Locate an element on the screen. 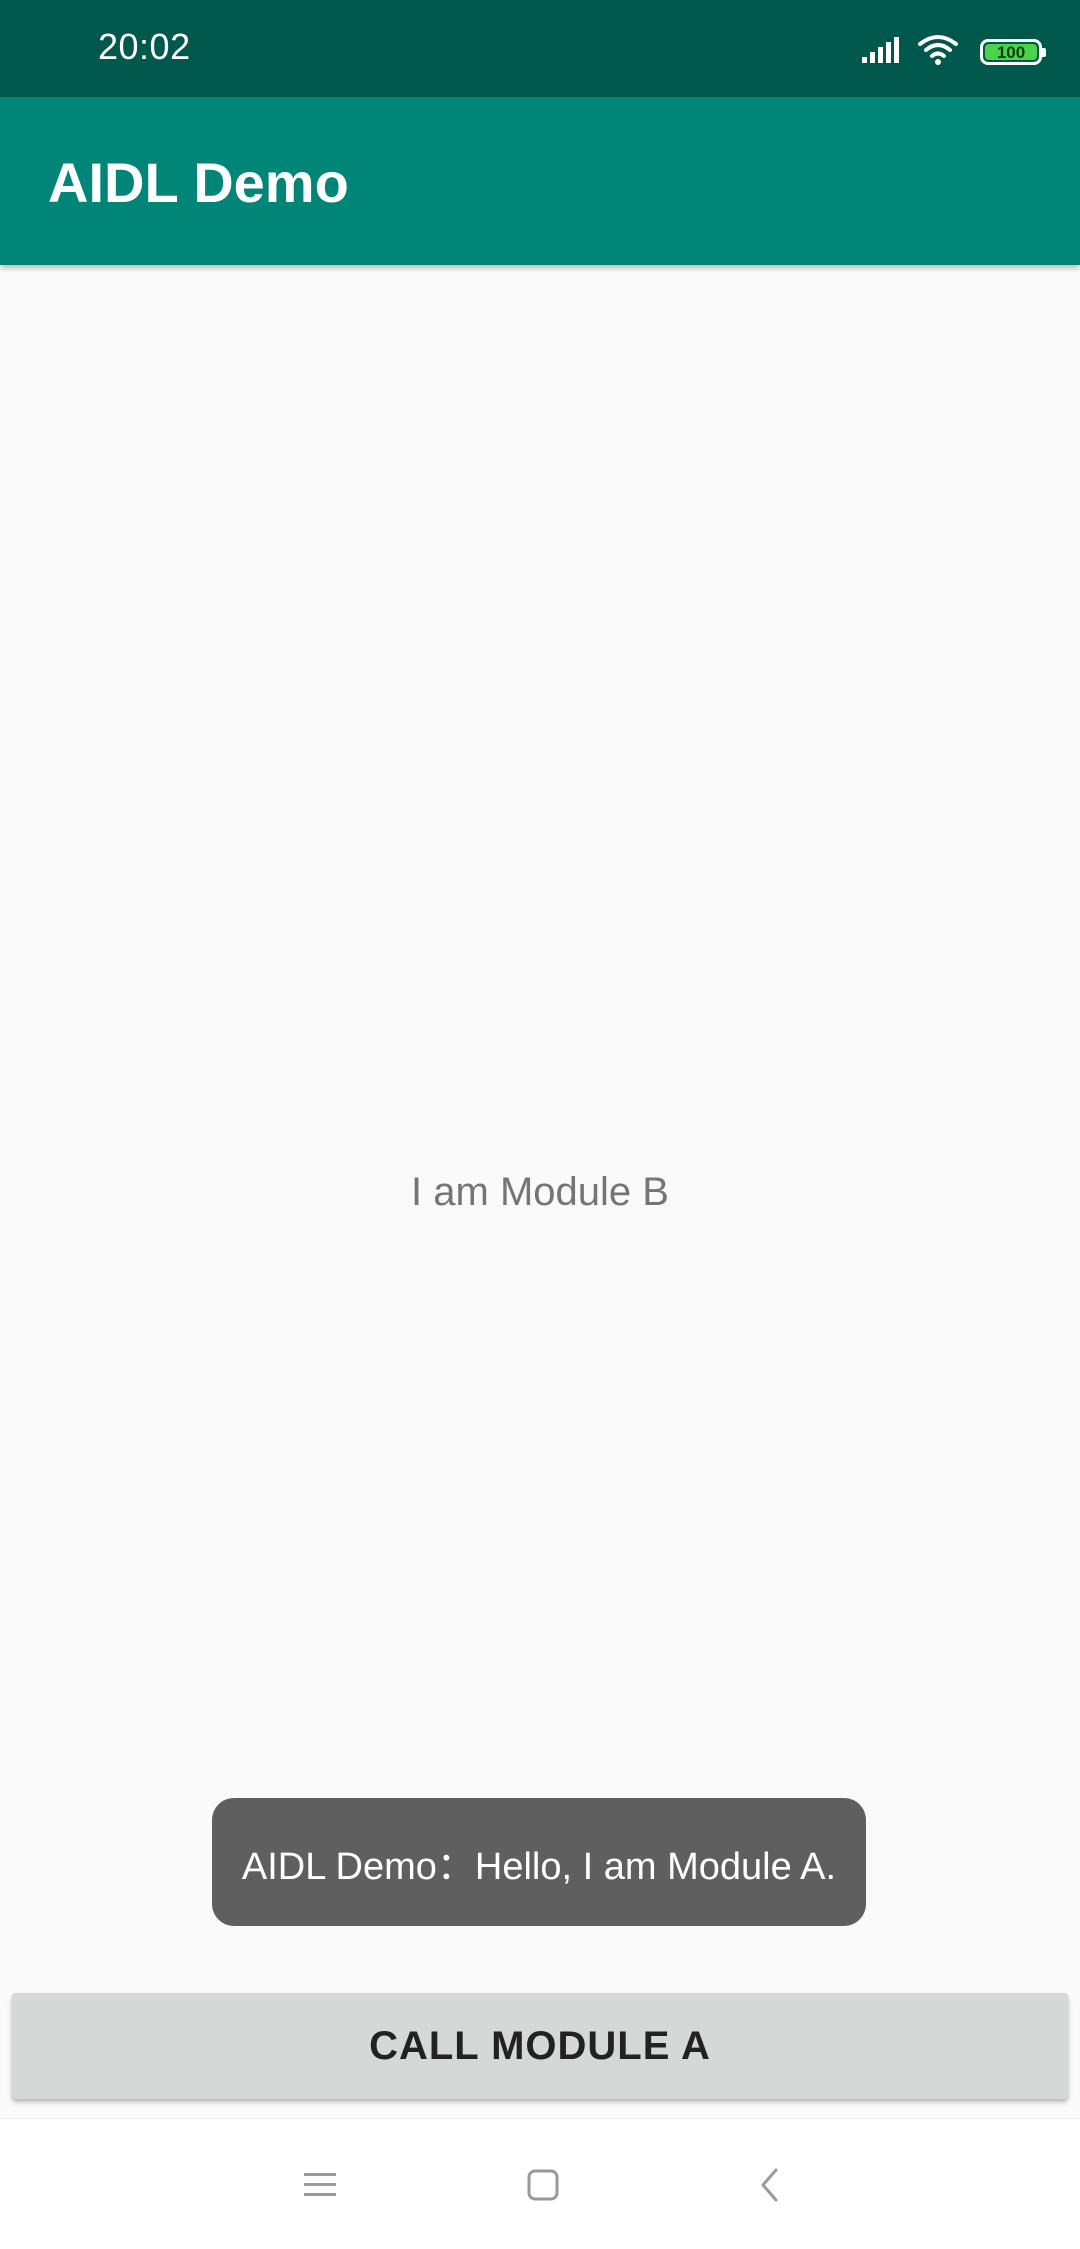 Image resolution: width=1080 pixels, height=2249 pixels. app-bar: AIDL Demo is located at coordinates (540, 181).